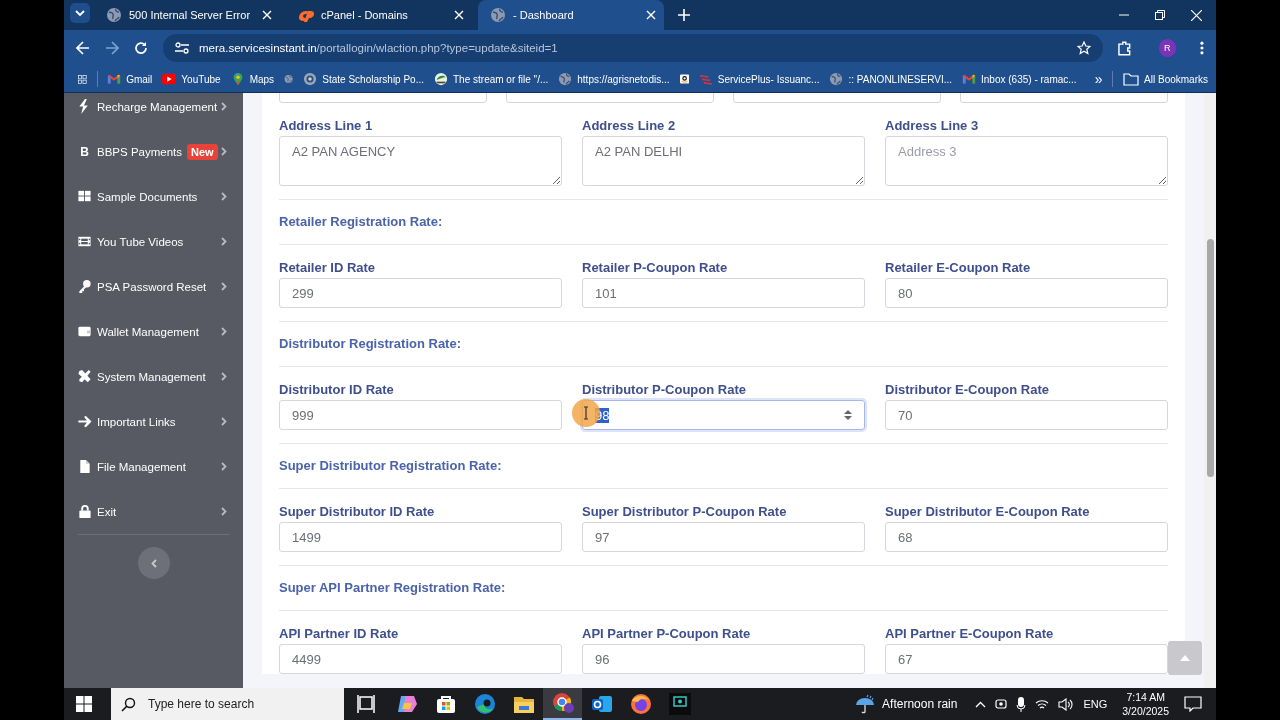  Describe the element at coordinates (1165, 79) in the screenshot. I see `all-bookmarks-button: All Bookmarks` at that location.